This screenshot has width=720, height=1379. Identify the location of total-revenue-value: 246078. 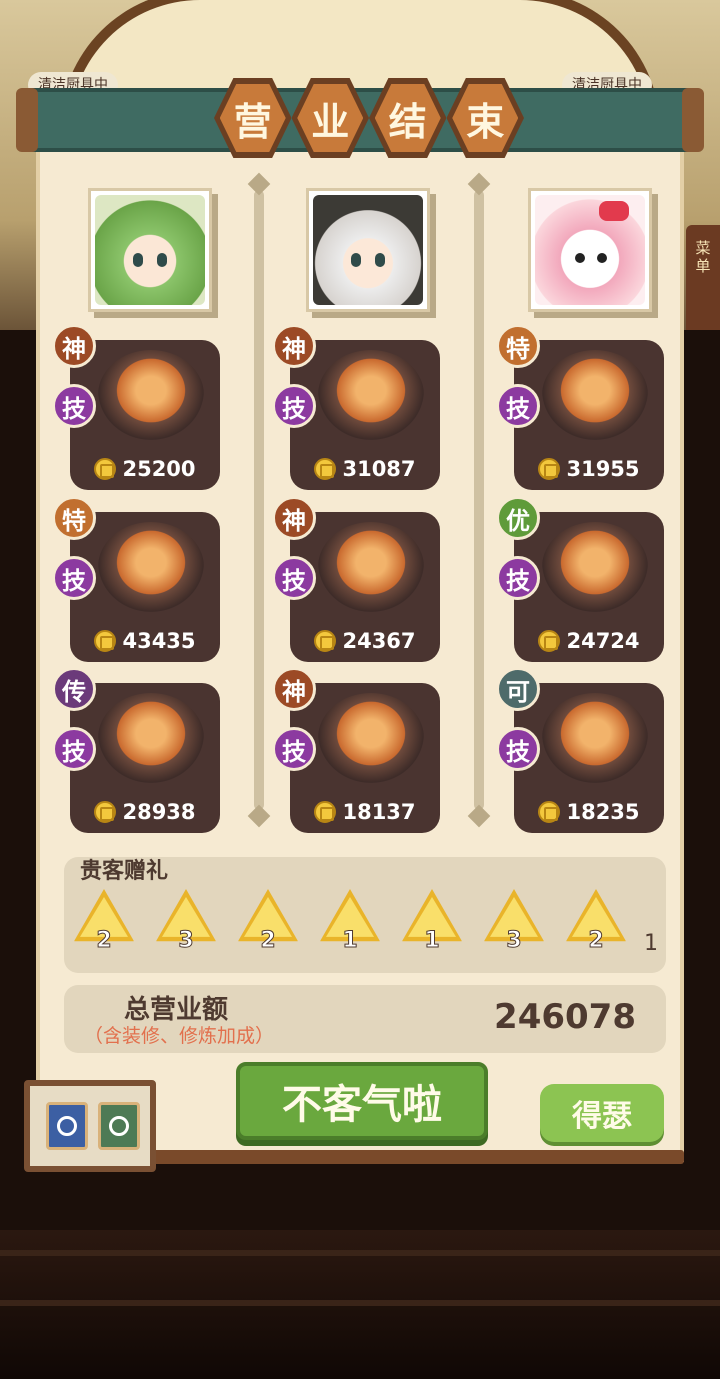
(565, 1017).